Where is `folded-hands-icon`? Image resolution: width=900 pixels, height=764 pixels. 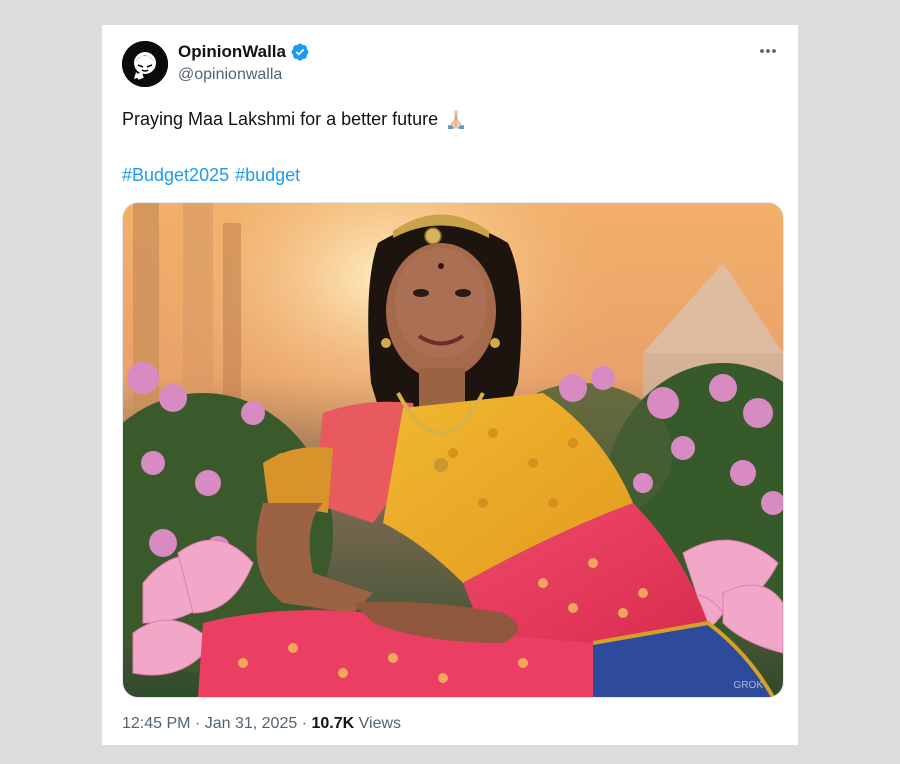
folded-hands-icon is located at coordinates (456, 119).